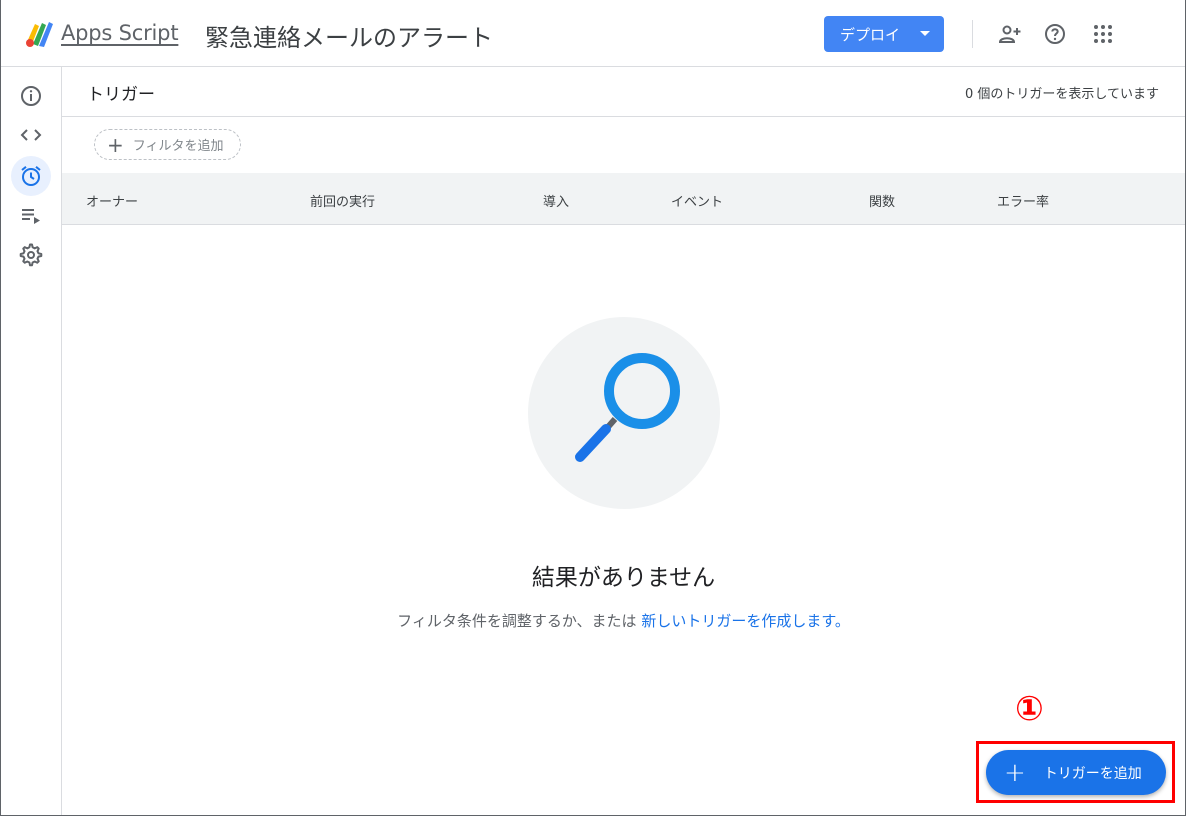  Describe the element at coordinates (882, 200) in the screenshot. I see `column-header-function: 関数` at that location.